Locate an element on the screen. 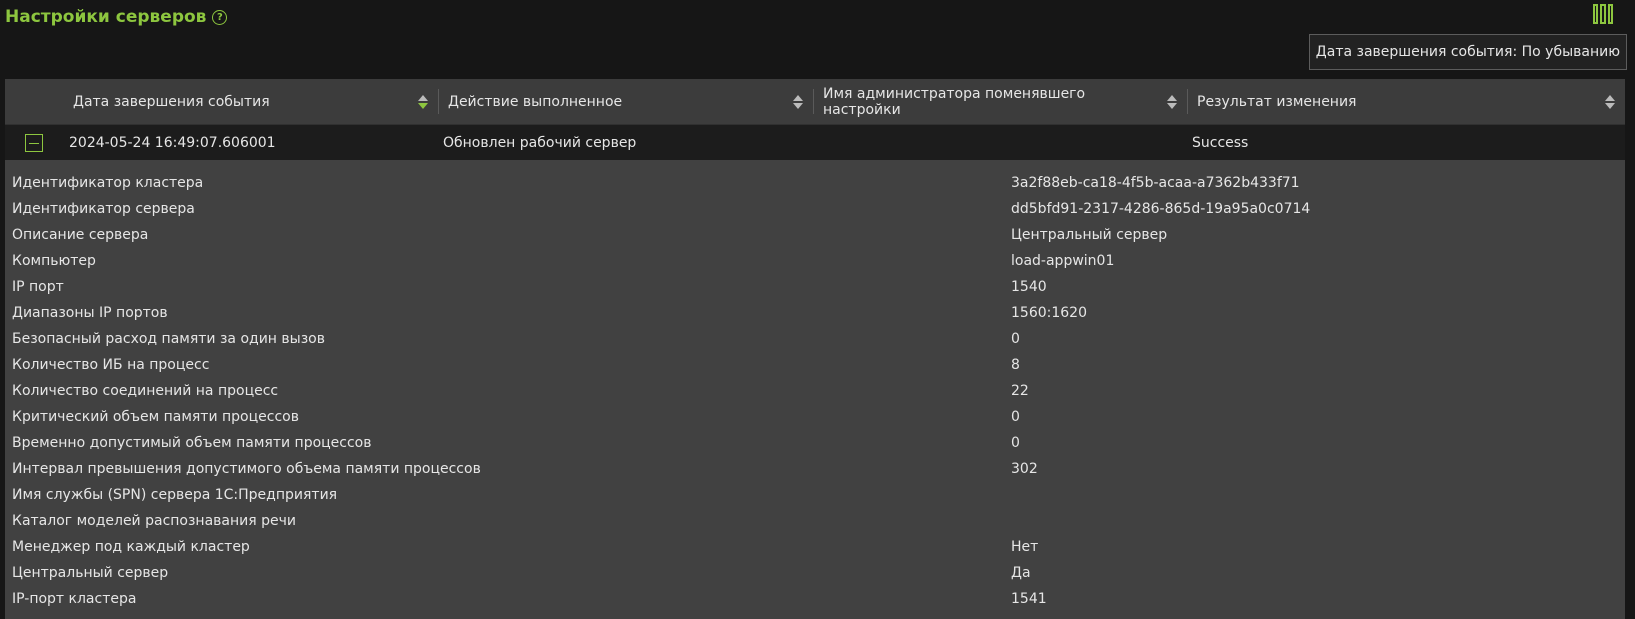  detail-row: Компьютер load-appwin01 is located at coordinates (815, 261).